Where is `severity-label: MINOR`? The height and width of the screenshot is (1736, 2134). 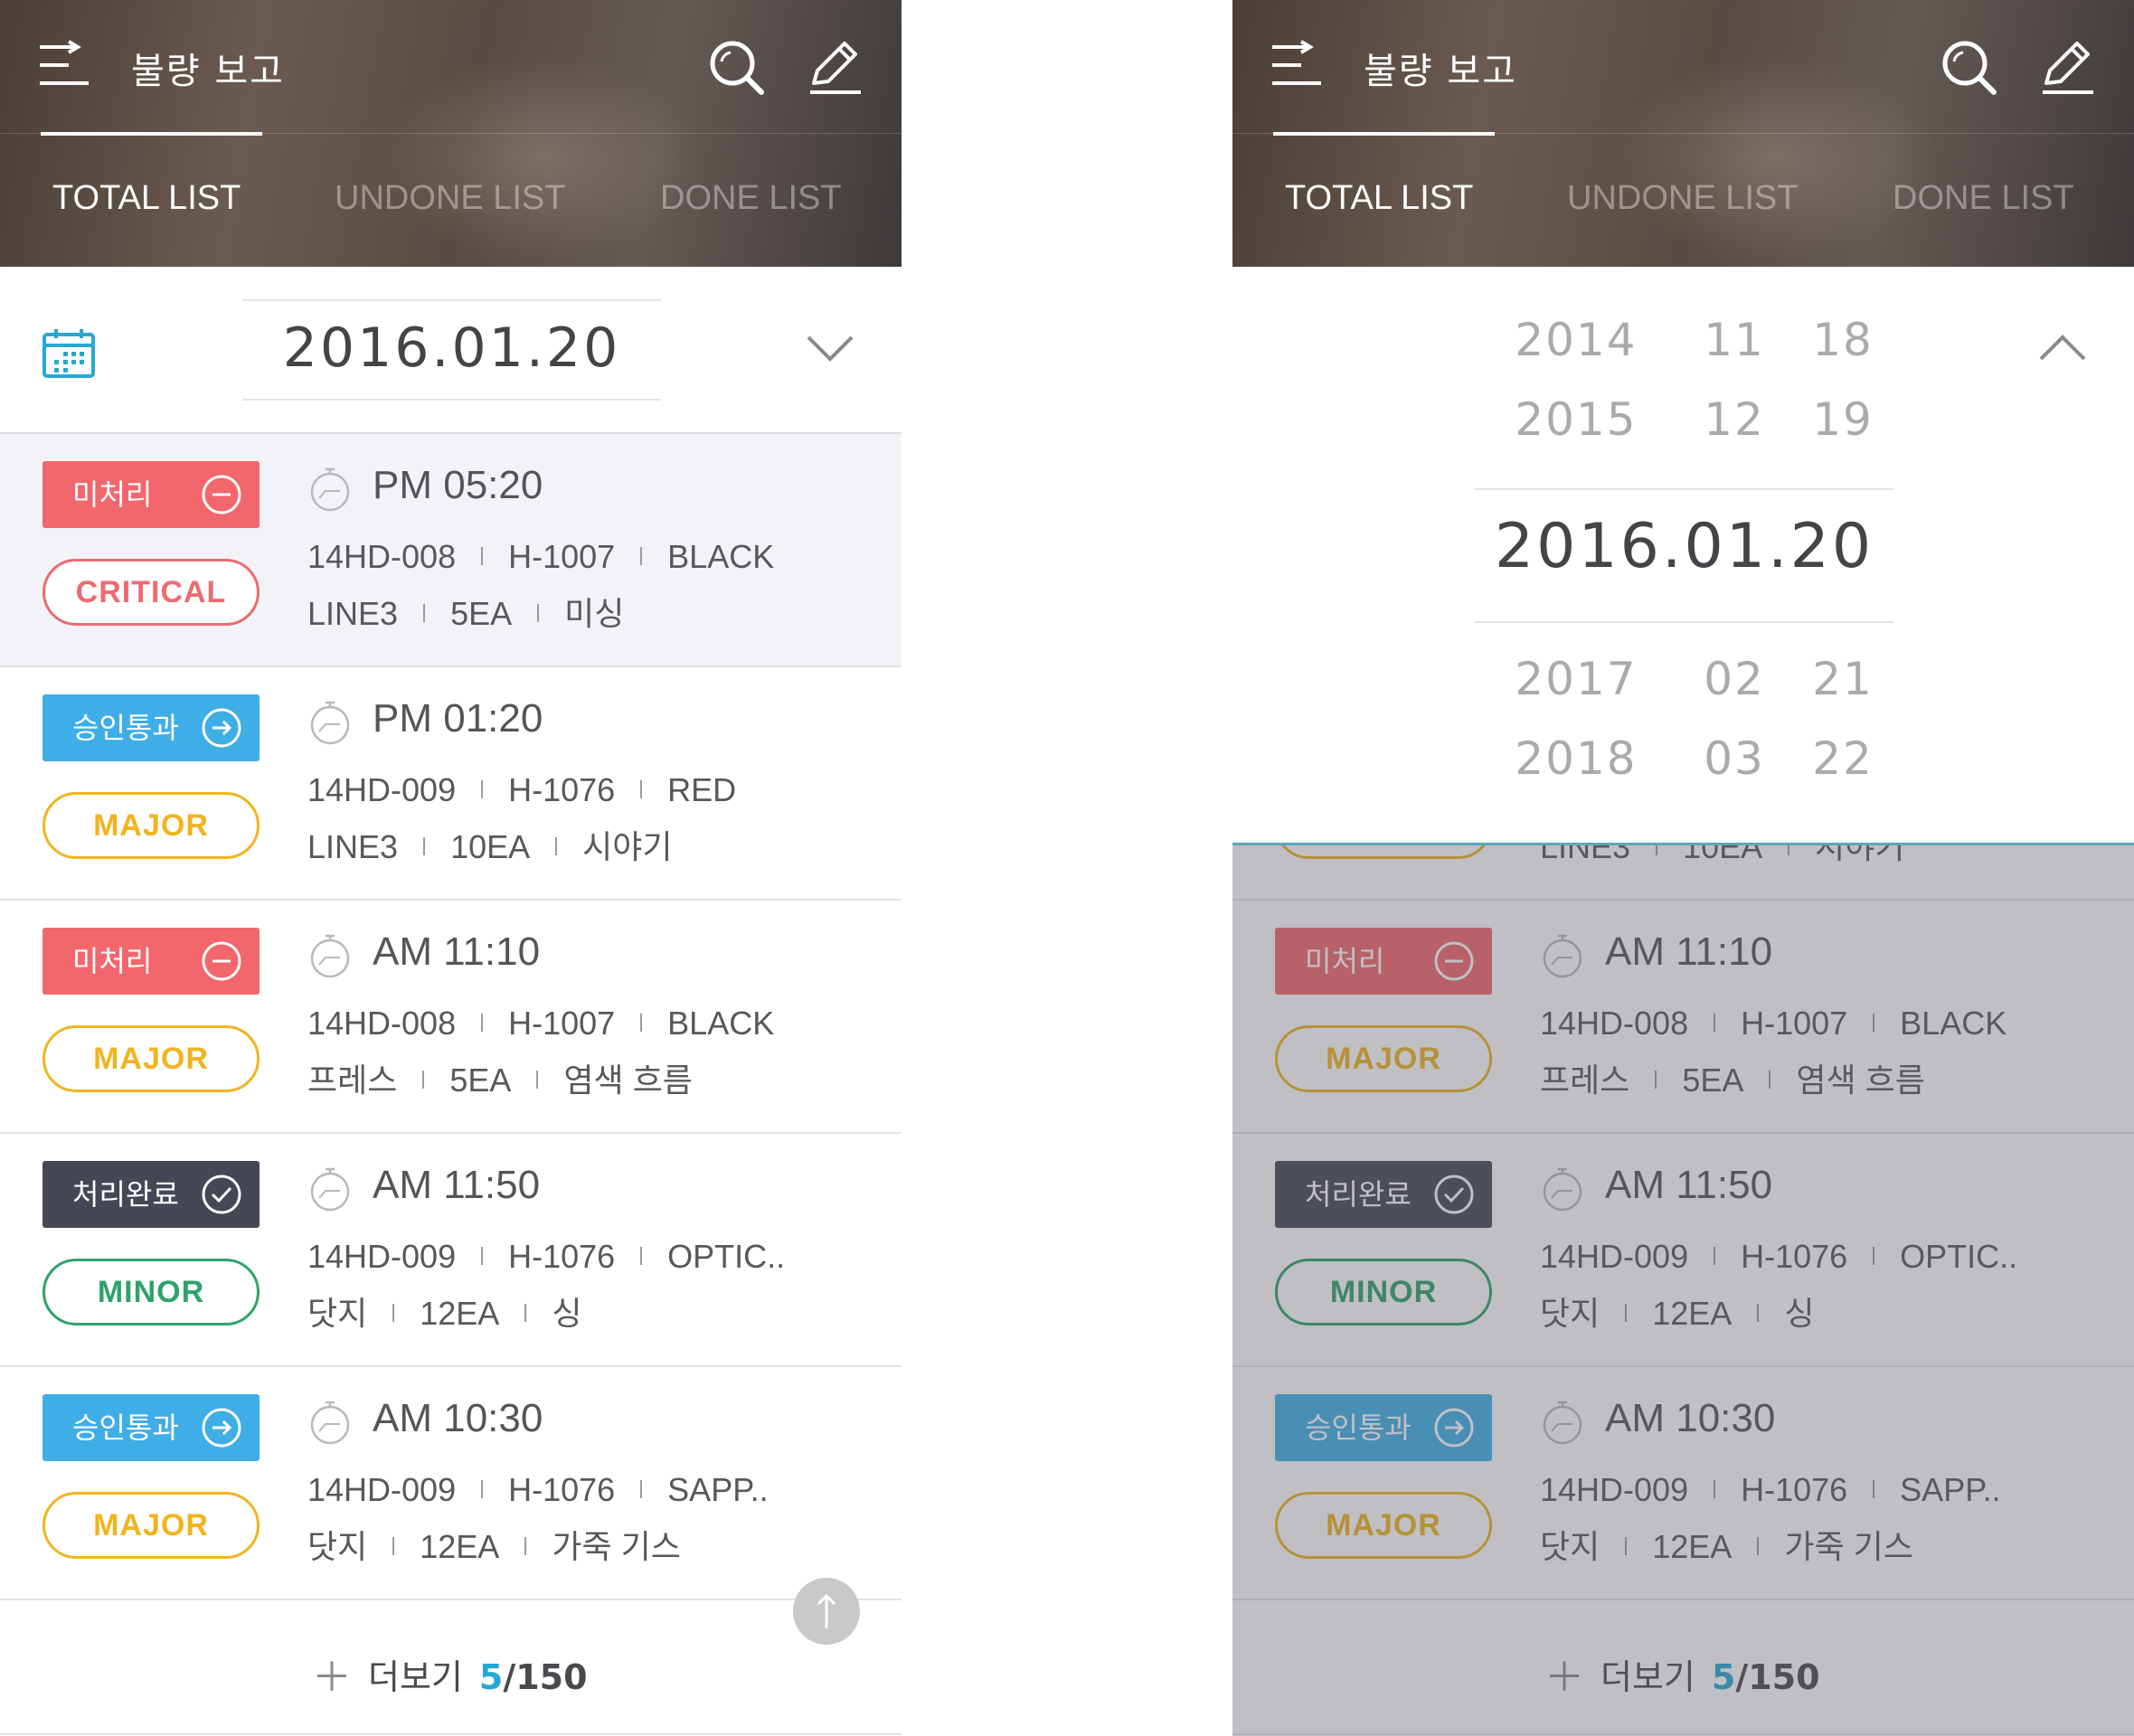 severity-label: MINOR is located at coordinates (151, 1292).